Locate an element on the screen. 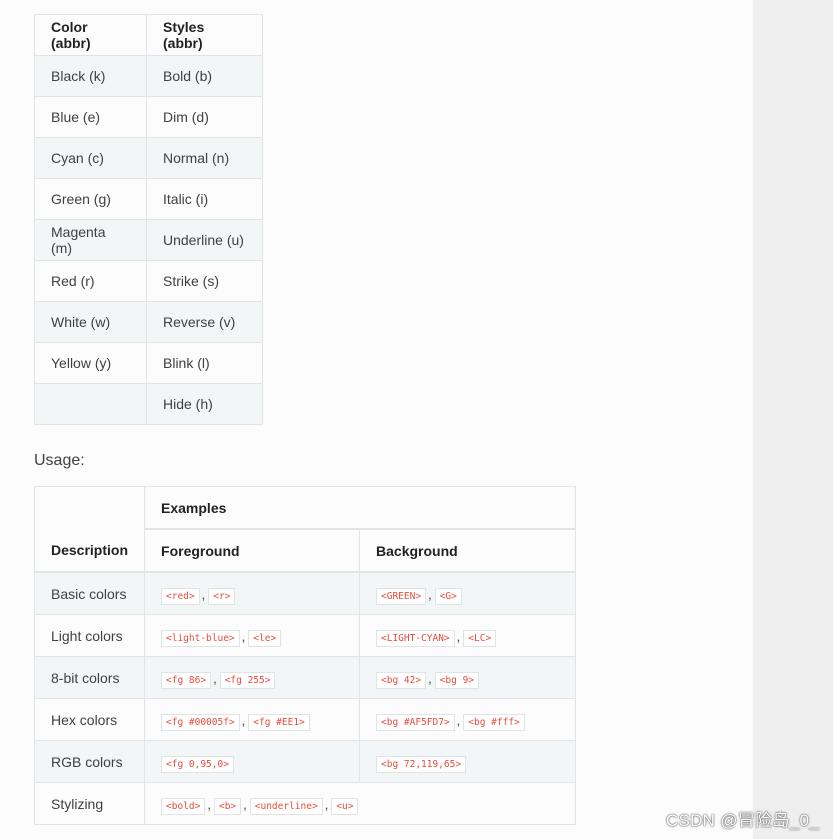 Image resolution: width=833 pixels, height=839 pixels. code-sample: <LIGHT-CYAN> is located at coordinates (415, 638).